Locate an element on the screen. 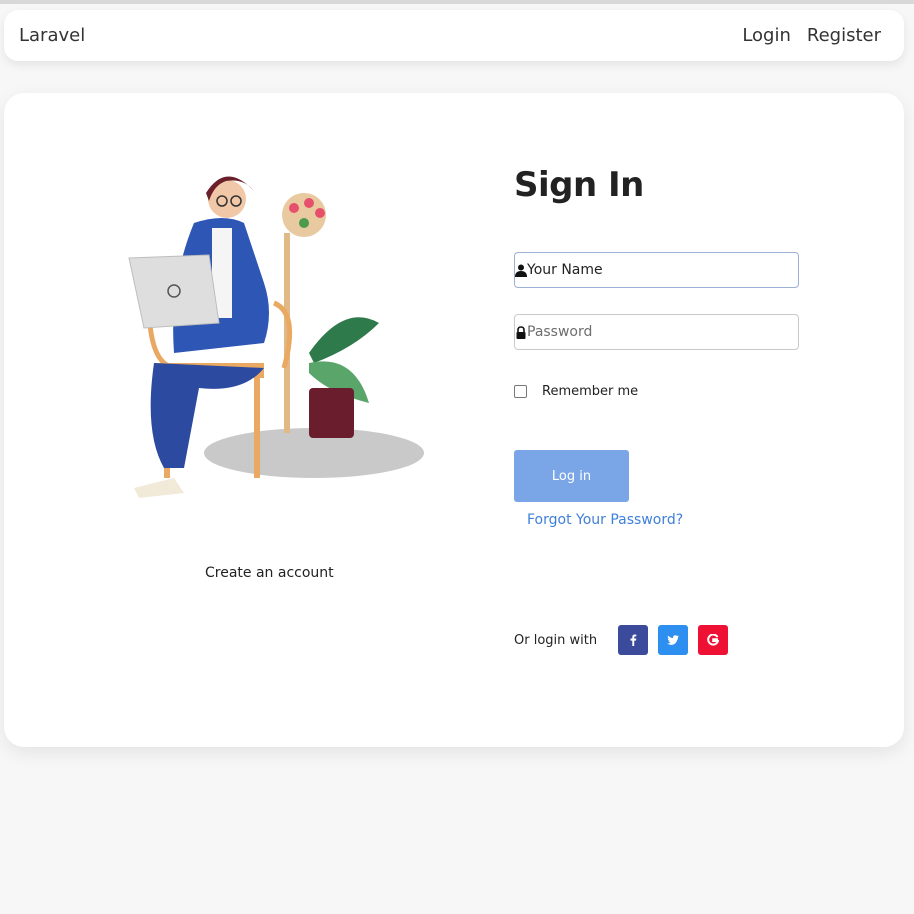 This screenshot has height=914, width=914. facebook-button is located at coordinates (633, 640).